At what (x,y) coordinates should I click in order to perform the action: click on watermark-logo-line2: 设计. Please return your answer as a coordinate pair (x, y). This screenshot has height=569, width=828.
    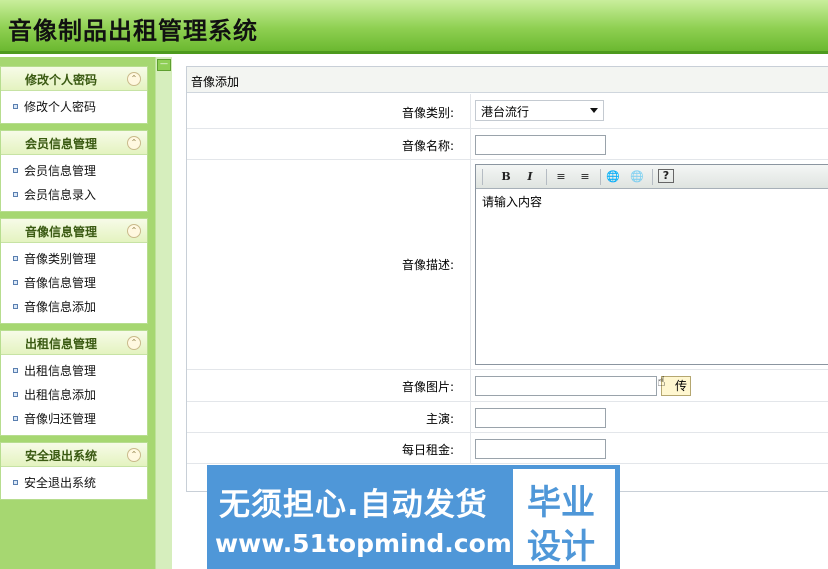
    Looking at the image, I should click on (561, 547).